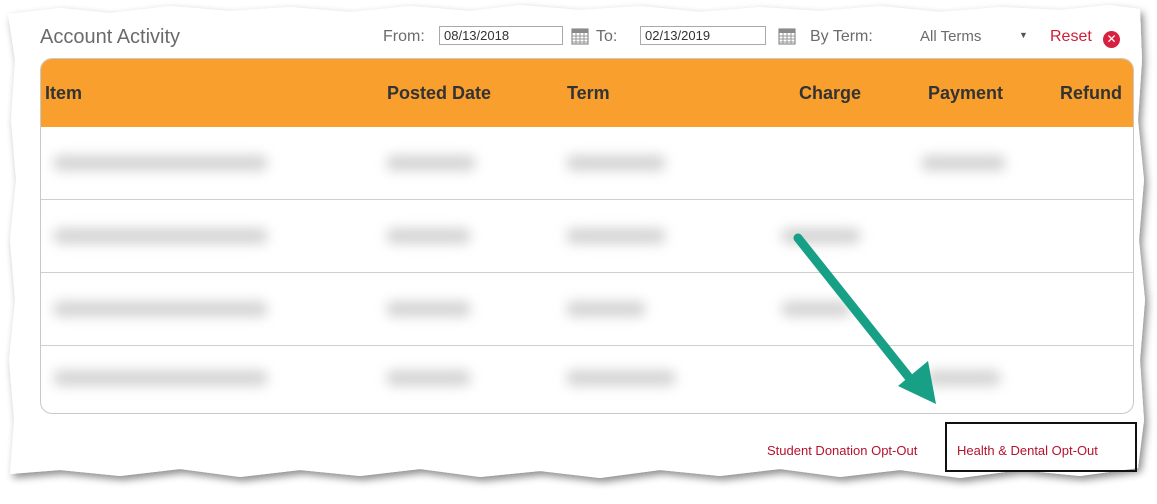  Describe the element at coordinates (842, 450) in the screenshot. I see `student-donation-opt-out-link: Student Donation Opt-Out` at that location.